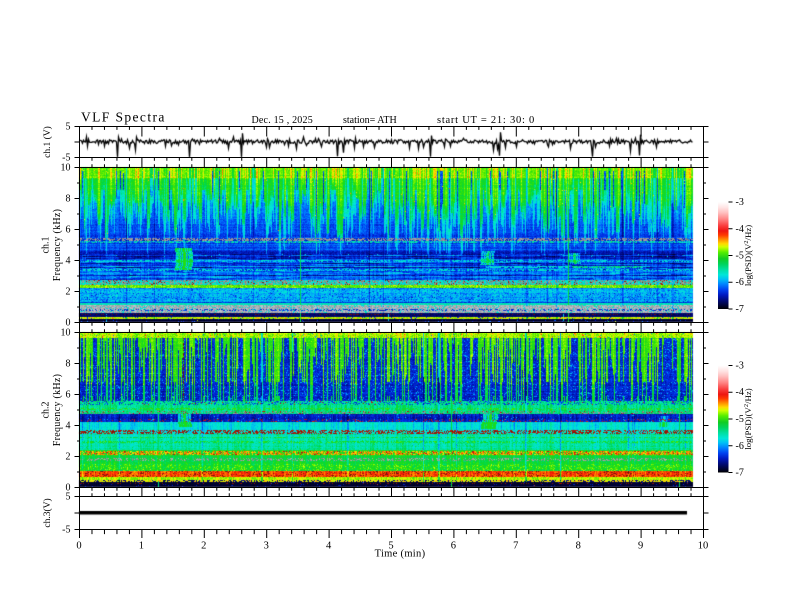 The height and width of the screenshot is (612, 792). What do you see at coordinates (141, 546) in the screenshot?
I see `svg-text: 1` at bounding box center [141, 546].